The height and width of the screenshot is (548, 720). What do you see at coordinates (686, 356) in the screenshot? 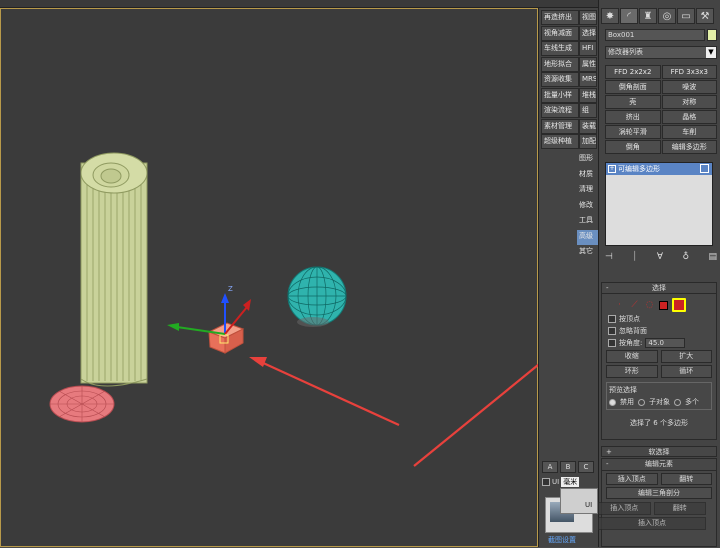
I see `grow-button: 扩大` at bounding box center [686, 356].